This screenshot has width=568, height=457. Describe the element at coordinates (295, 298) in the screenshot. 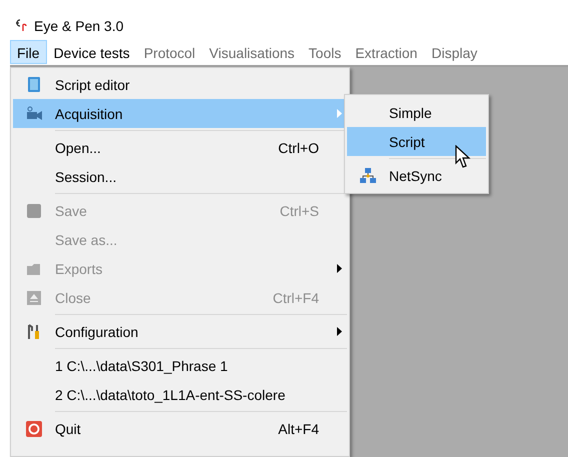

I see `shortcut-text: Ctrl+F4` at that location.